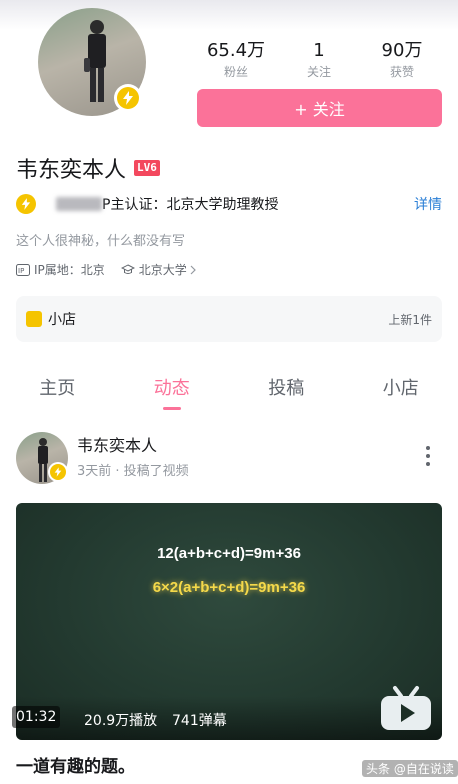 This screenshot has height=784, width=458. What do you see at coordinates (62, 320) in the screenshot?
I see `shop-label: 小店` at bounding box center [62, 320].